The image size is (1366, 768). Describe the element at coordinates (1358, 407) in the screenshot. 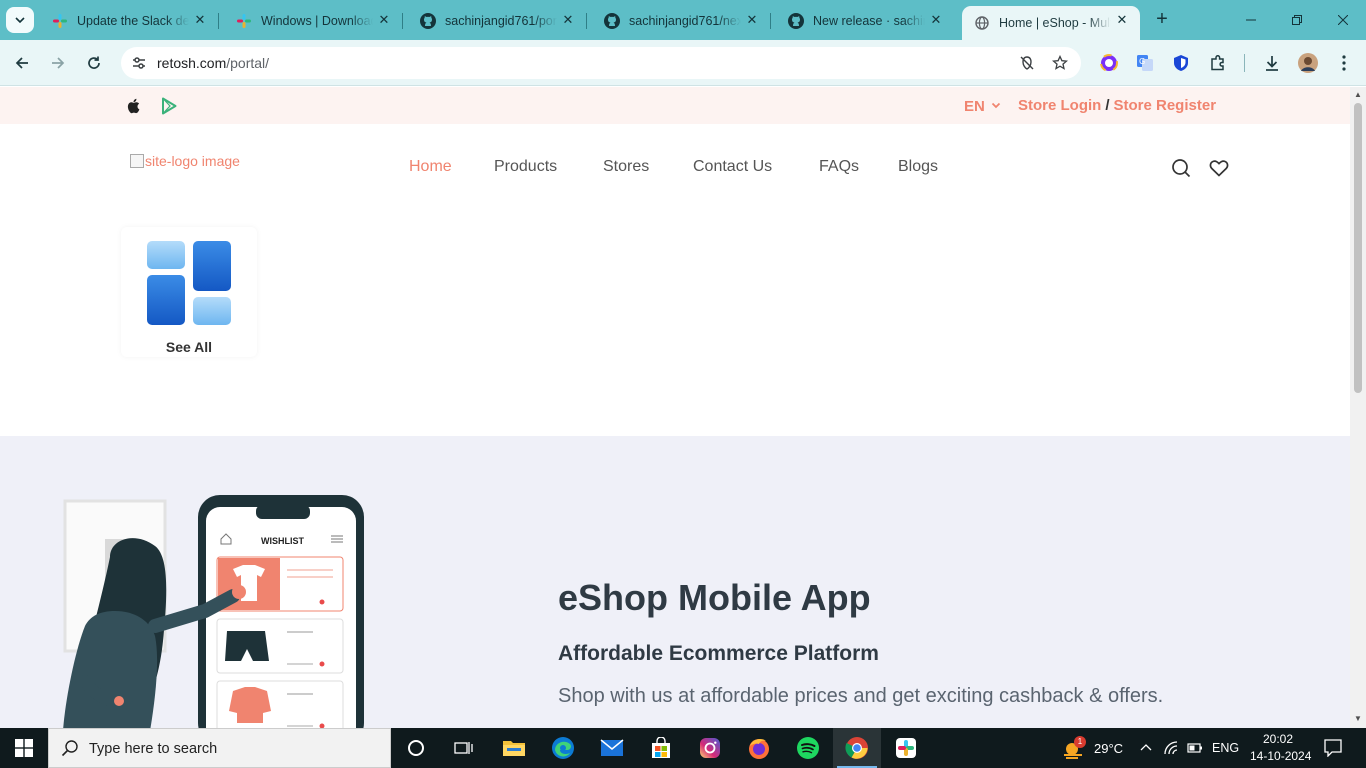

I see `page-scrollbar: ▲ ▼` at that location.